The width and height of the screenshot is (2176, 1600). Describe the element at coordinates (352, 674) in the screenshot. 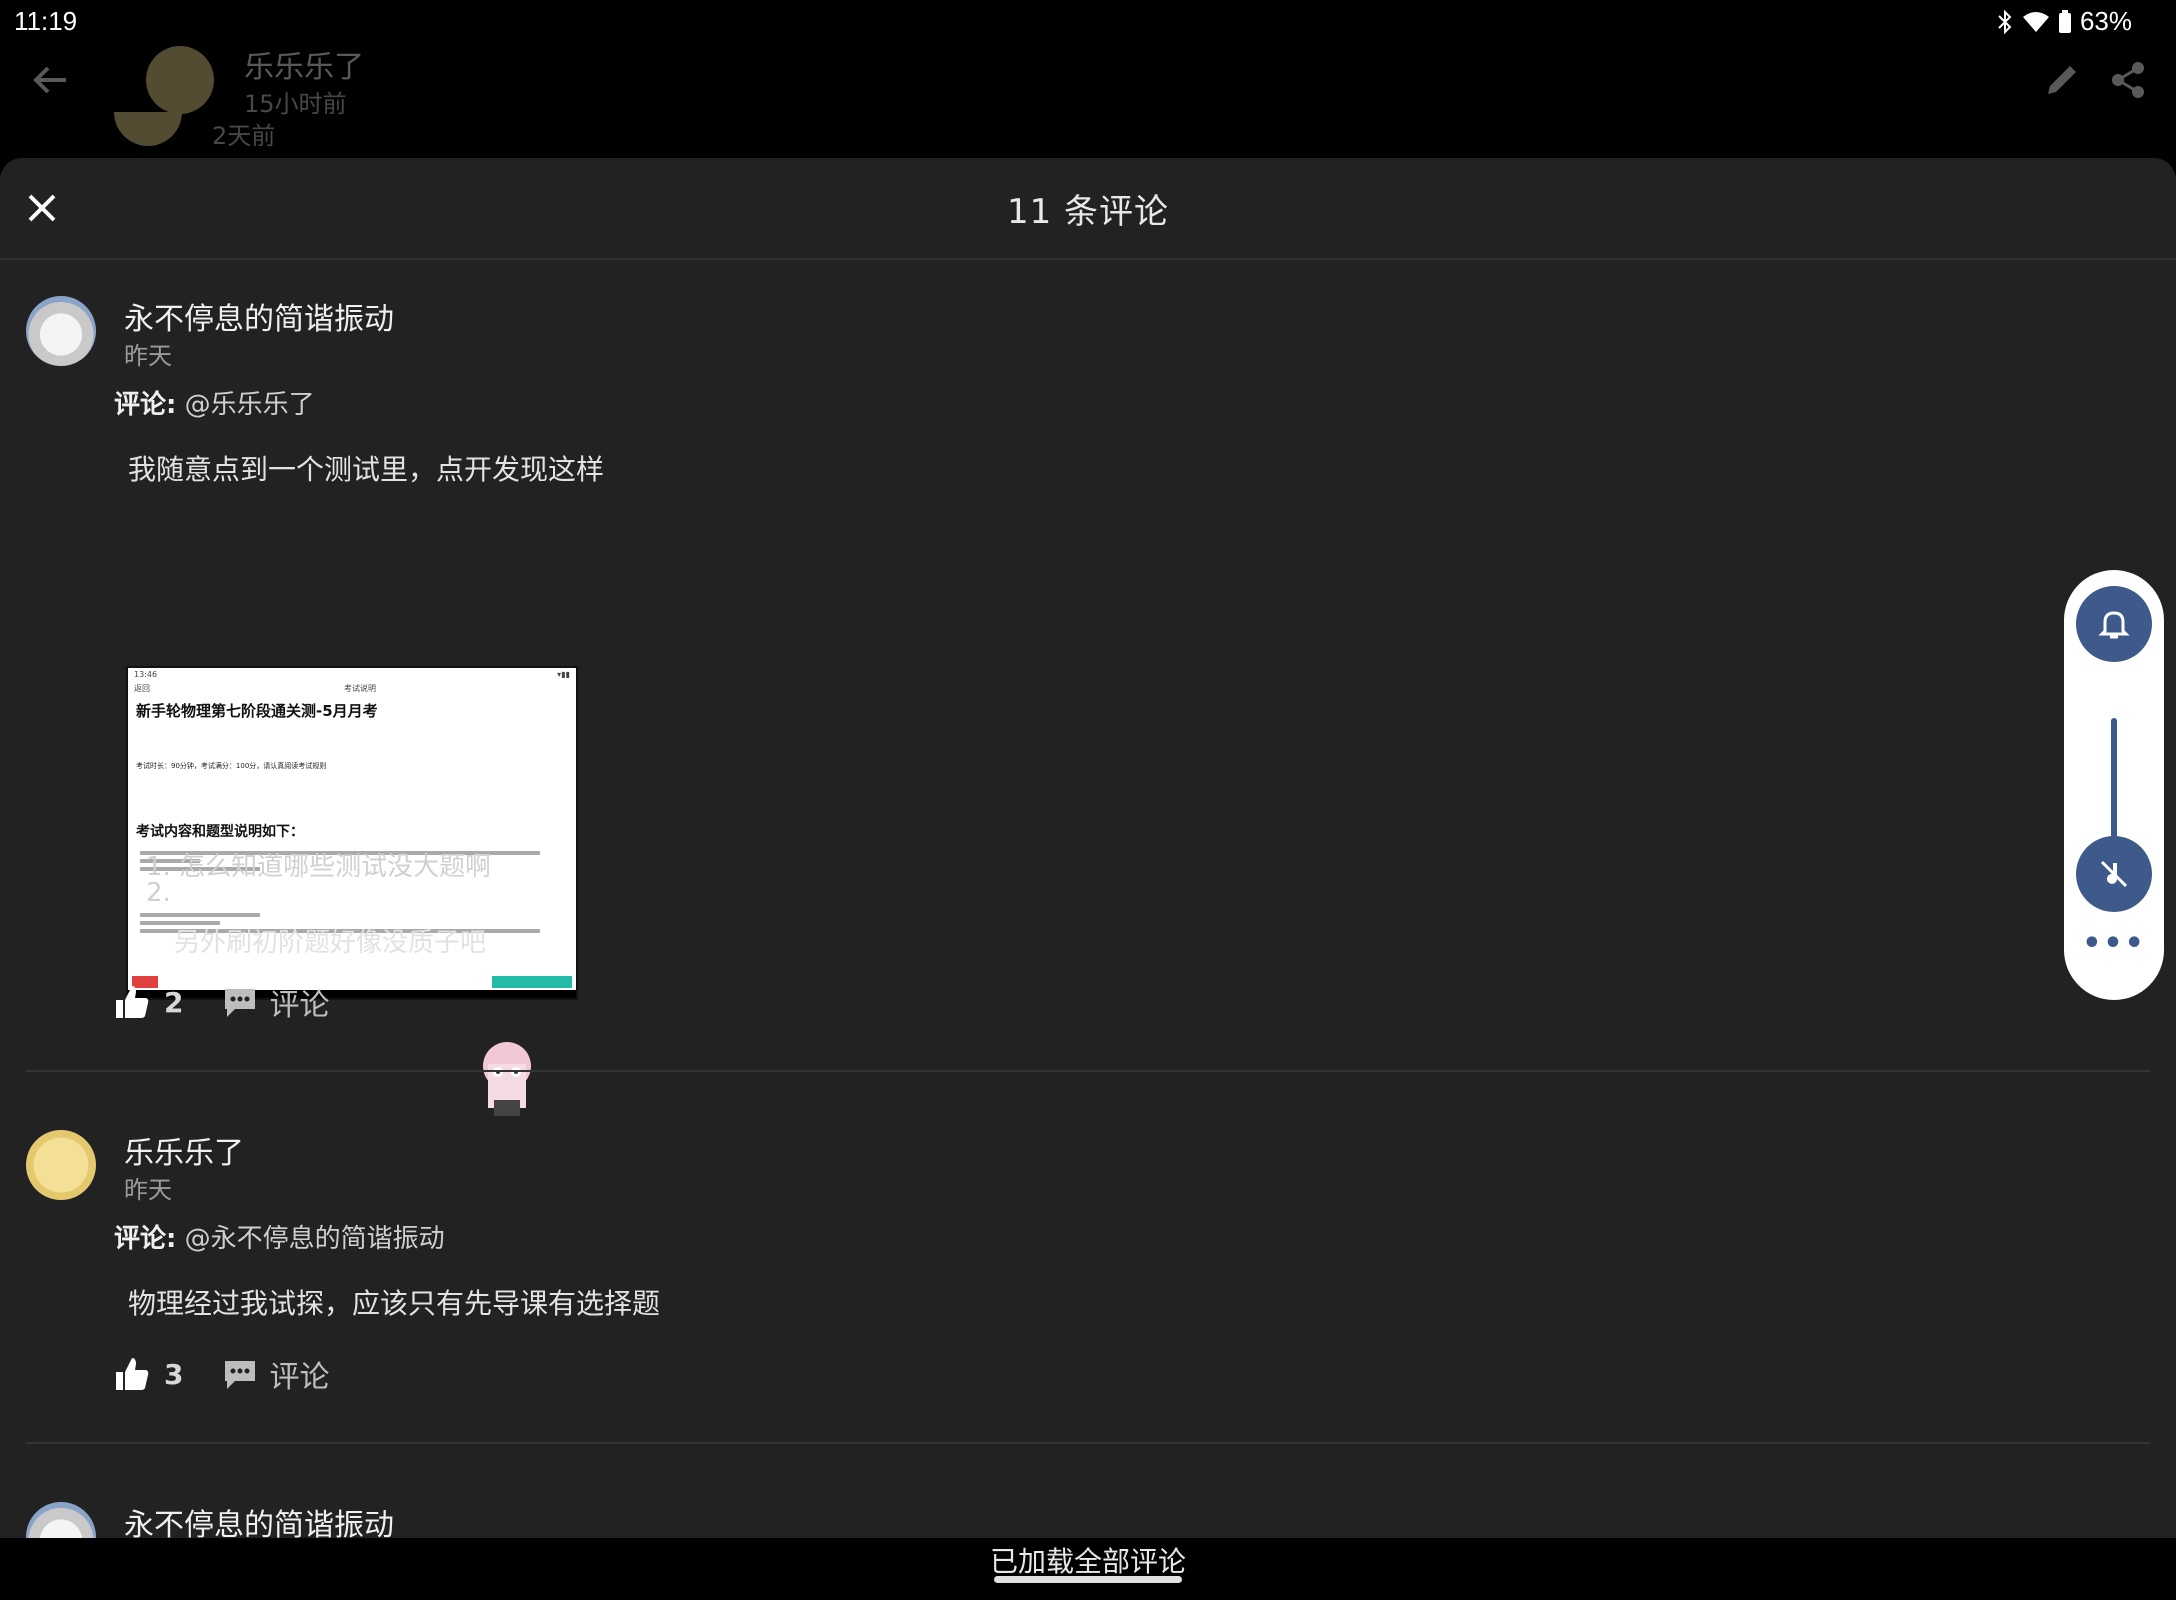

I see `shot-status: 13:46 ▾▮▮` at that location.